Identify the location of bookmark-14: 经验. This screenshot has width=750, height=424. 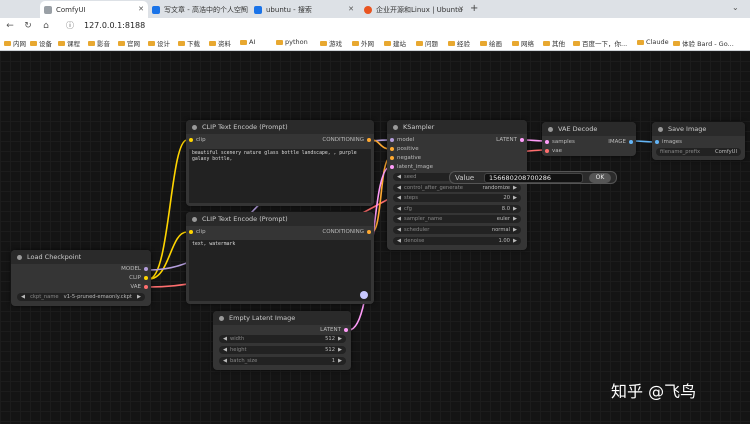
(459, 43).